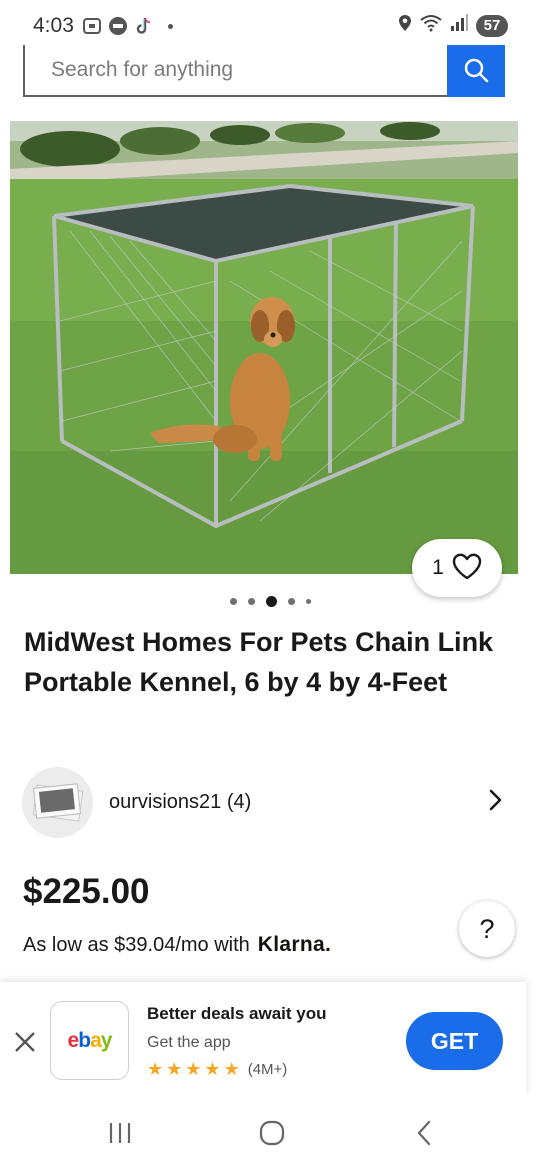  I want to click on app-rating: ★ ★ ★ ★ ★ (4M+), so click(217, 1069).